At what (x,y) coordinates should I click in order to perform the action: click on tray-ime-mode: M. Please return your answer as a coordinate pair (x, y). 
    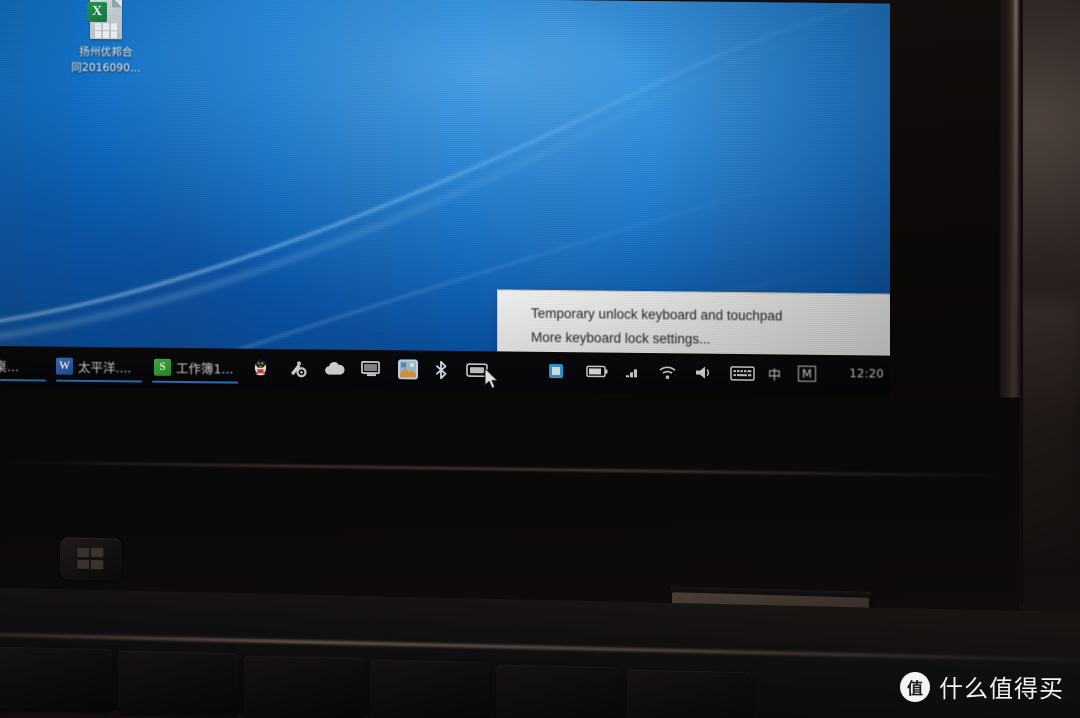
    Looking at the image, I should click on (808, 374).